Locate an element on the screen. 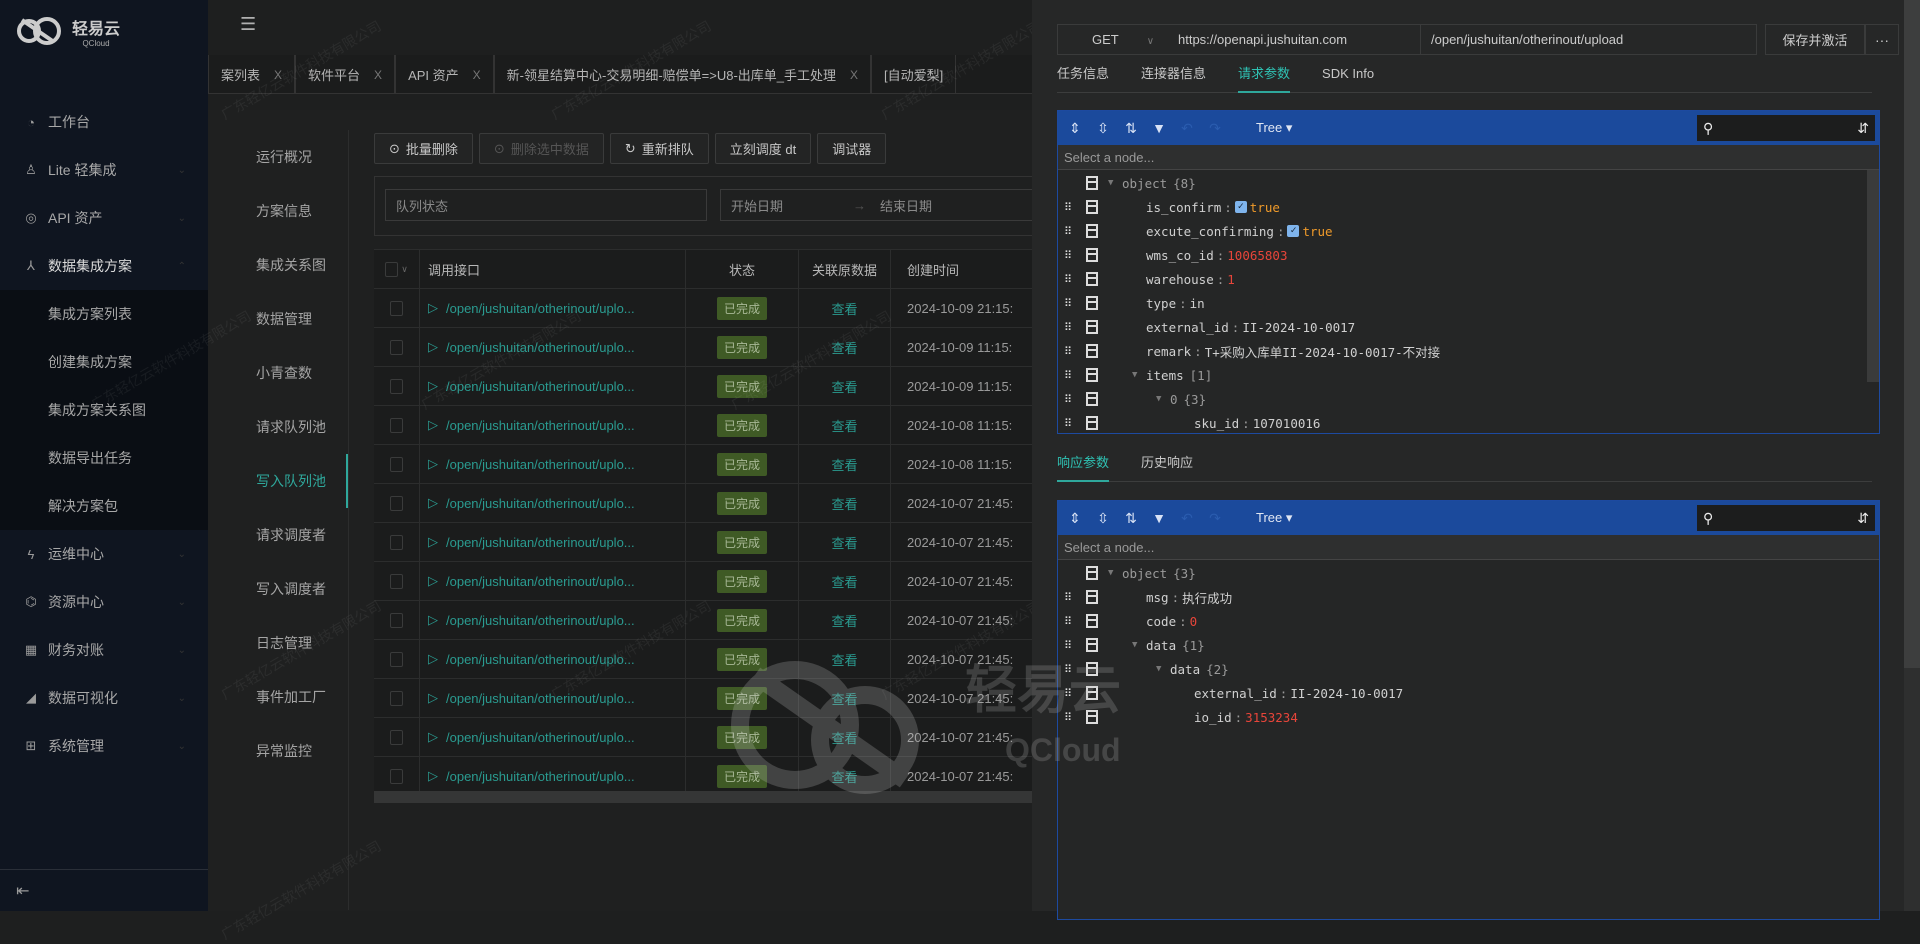 Image resolution: width=1920 pixels, height=944 pixels. node-key: sku_id is located at coordinates (1216, 423).